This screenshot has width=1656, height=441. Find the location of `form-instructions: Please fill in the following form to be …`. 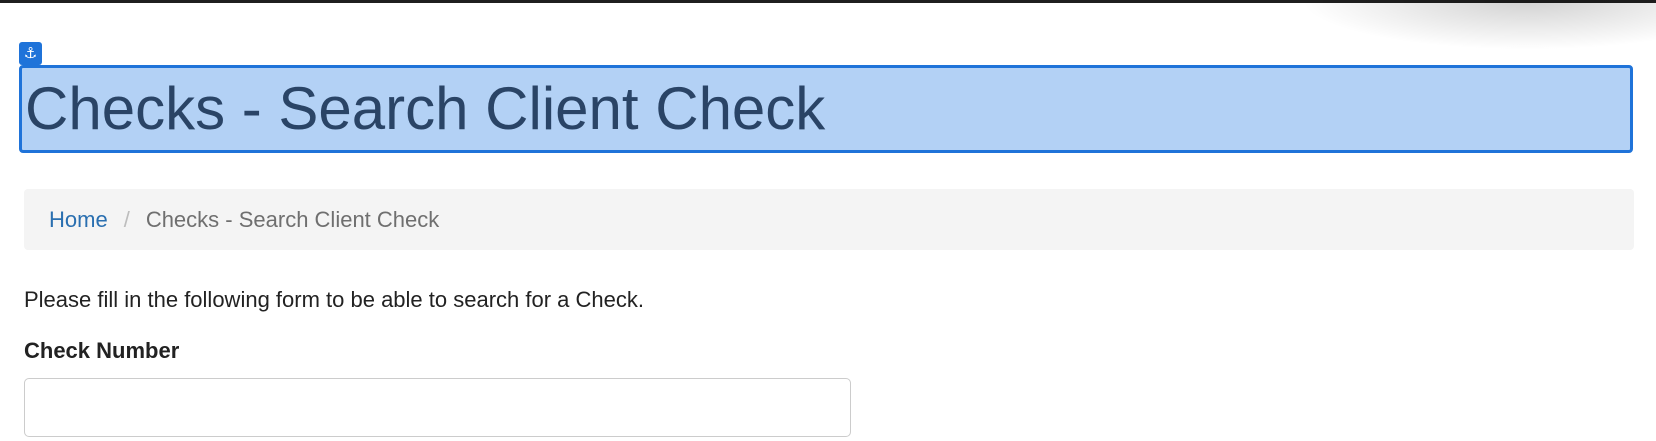

form-instructions: Please fill in the following form to be … is located at coordinates (334, 299).